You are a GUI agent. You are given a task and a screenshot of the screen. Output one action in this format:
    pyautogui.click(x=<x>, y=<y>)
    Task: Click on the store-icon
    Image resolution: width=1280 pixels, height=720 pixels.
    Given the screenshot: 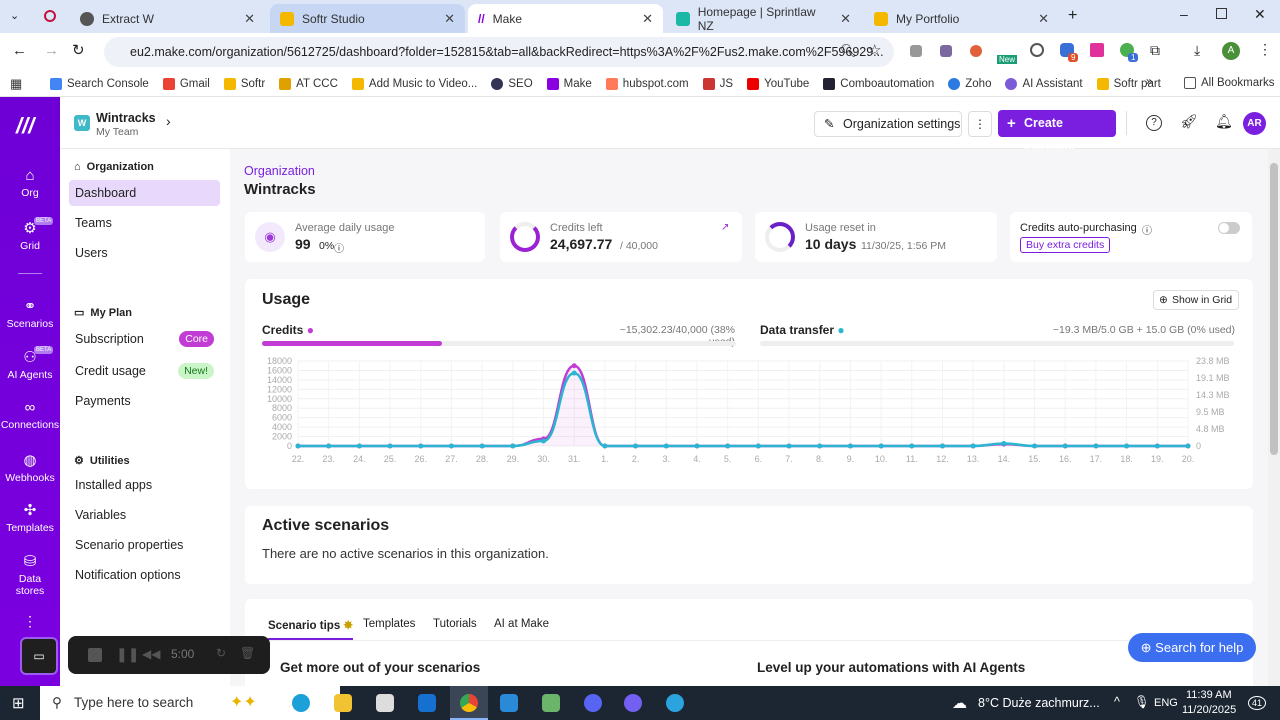 What is the action you would take?
    pyautogui.click(x=385, y=703)
    